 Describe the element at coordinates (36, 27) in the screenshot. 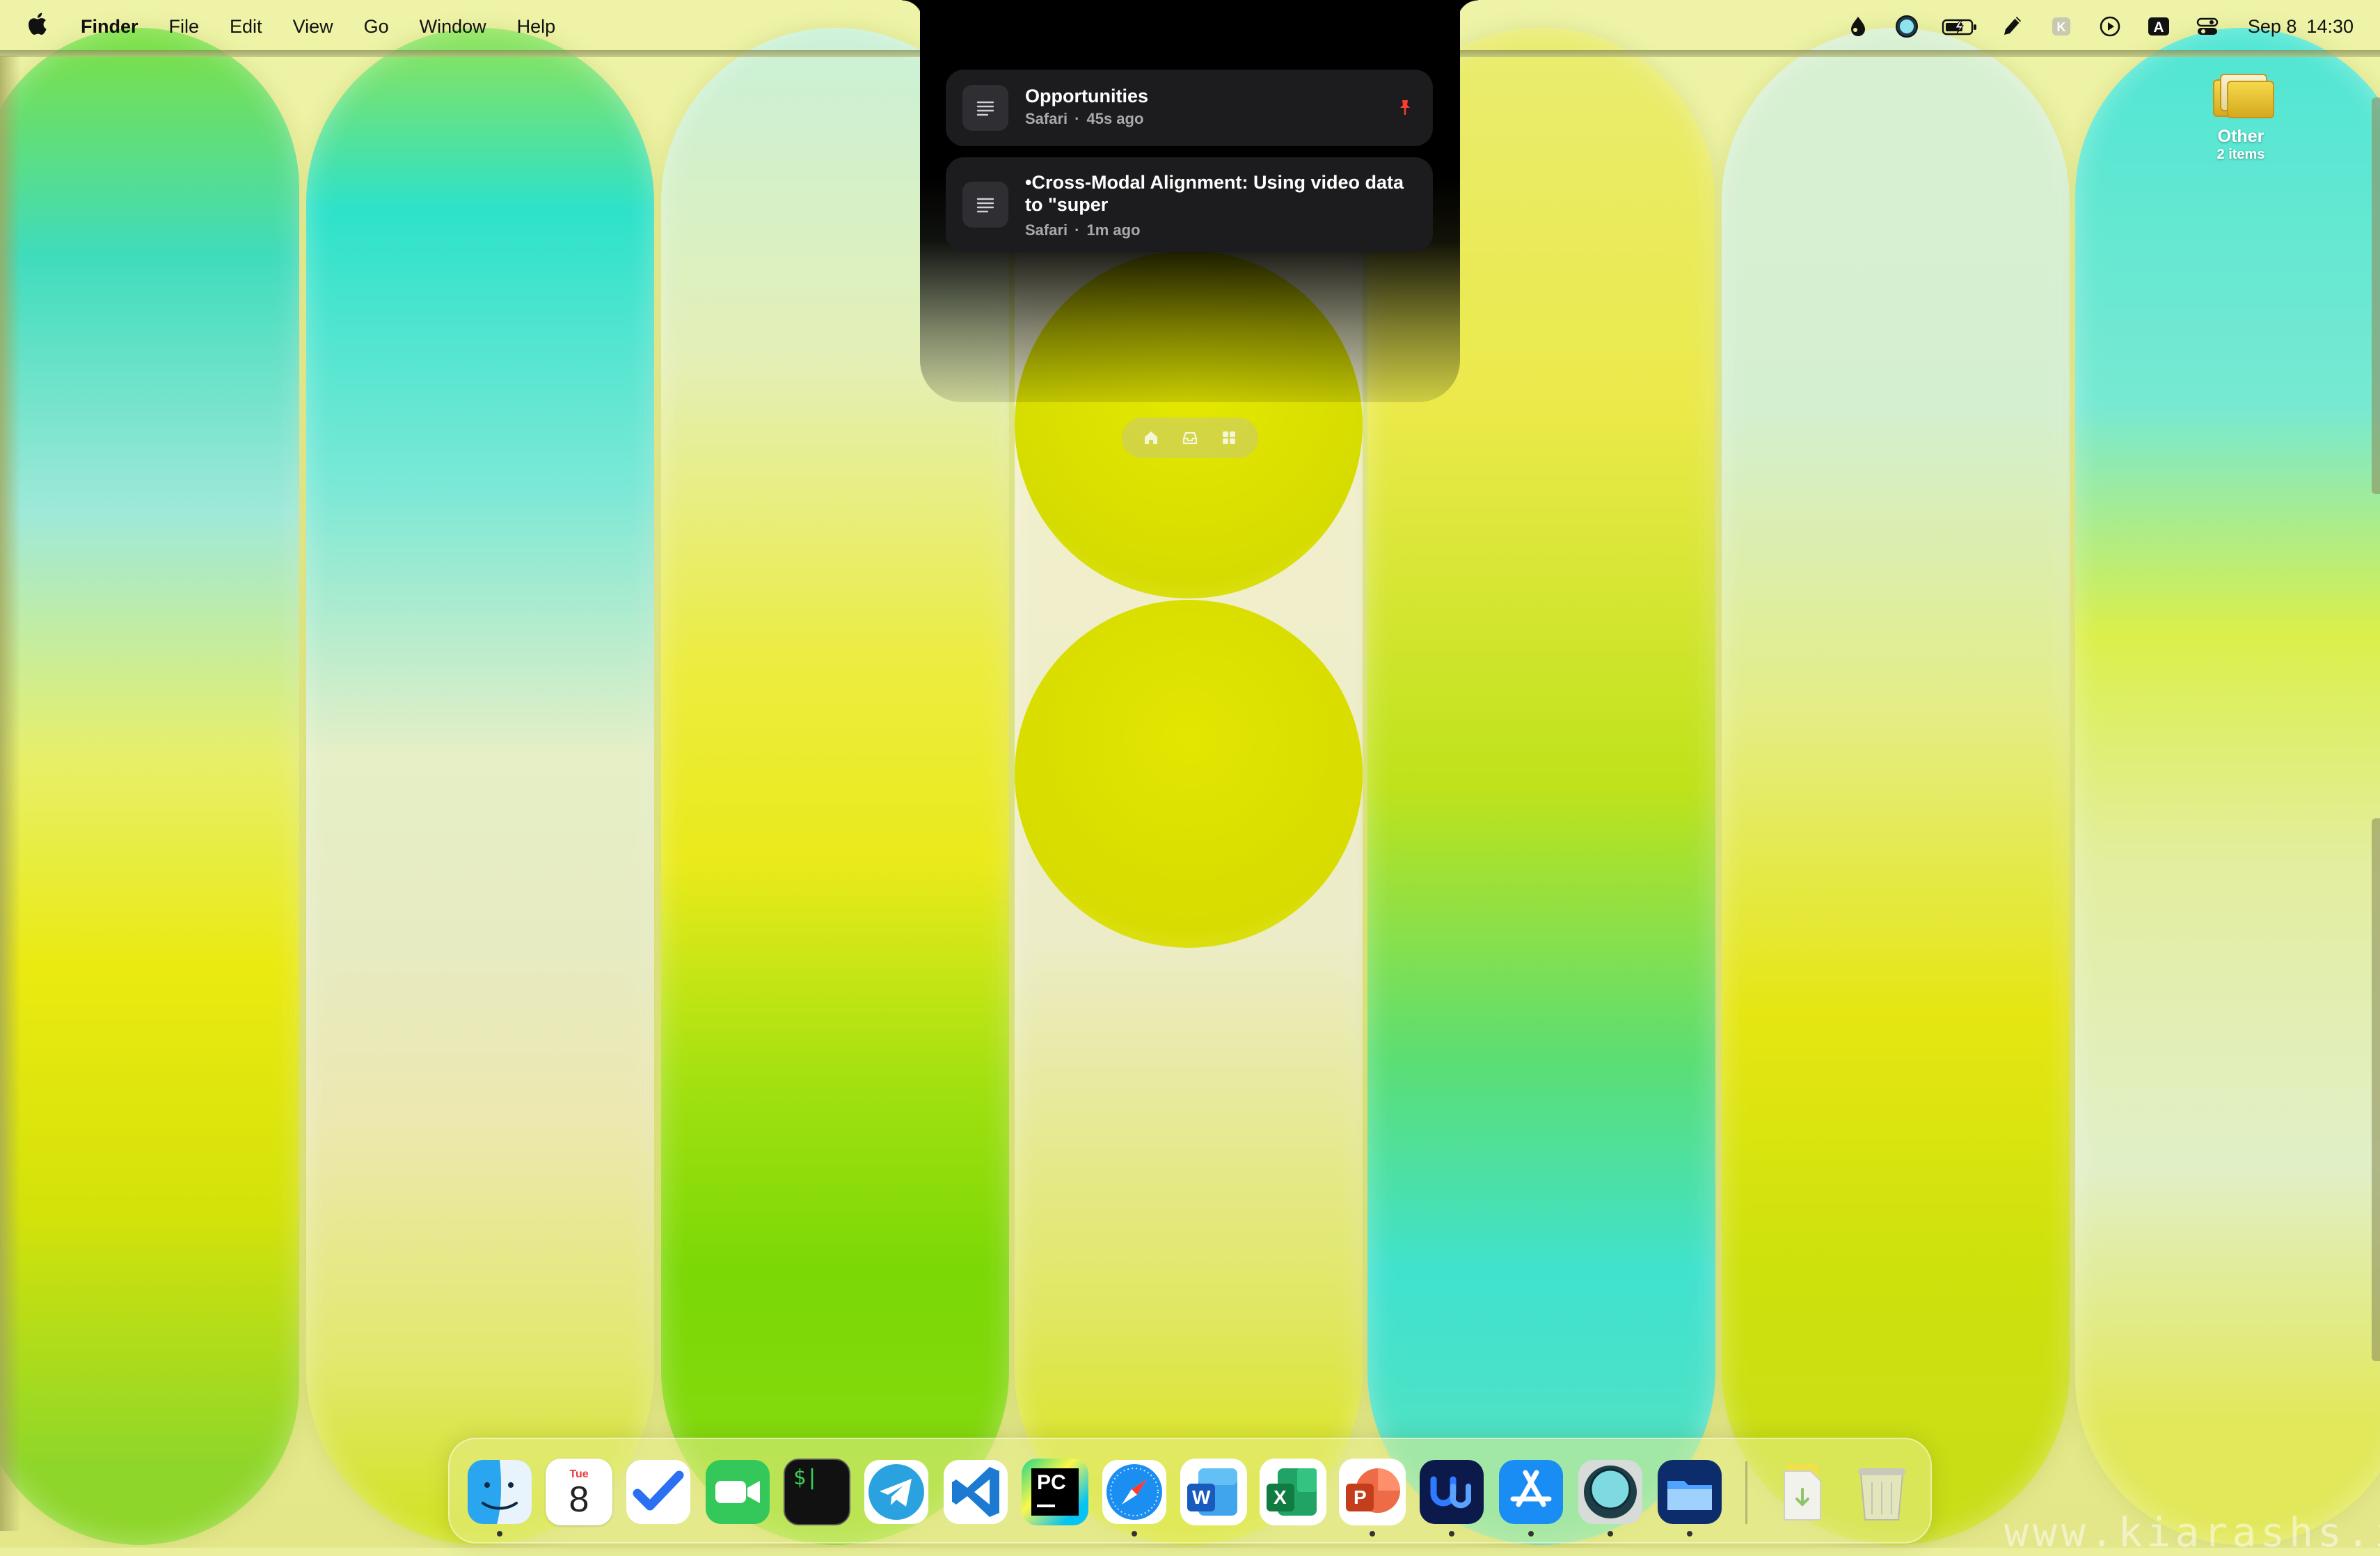

I see `apple-icon` at that location.